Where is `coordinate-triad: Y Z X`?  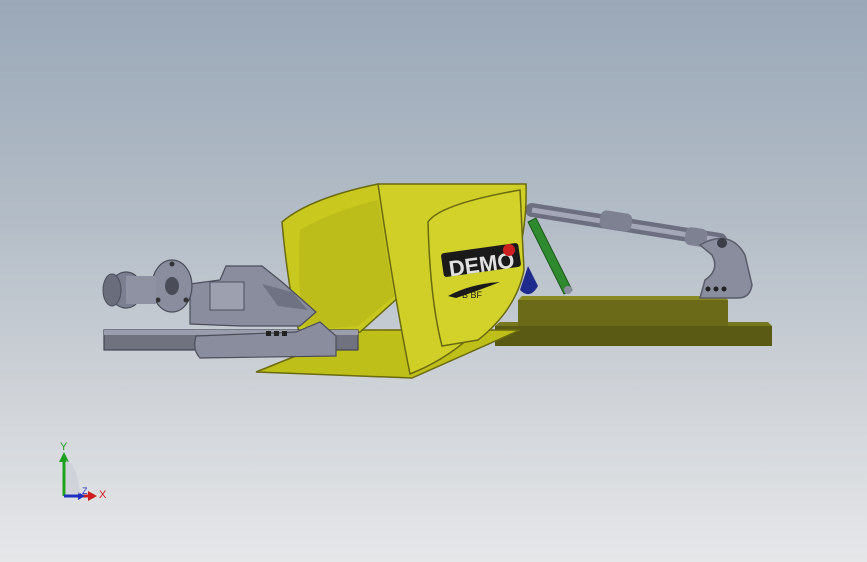 coordinate-triad: Y Z X is located at coordinates (82, 473).